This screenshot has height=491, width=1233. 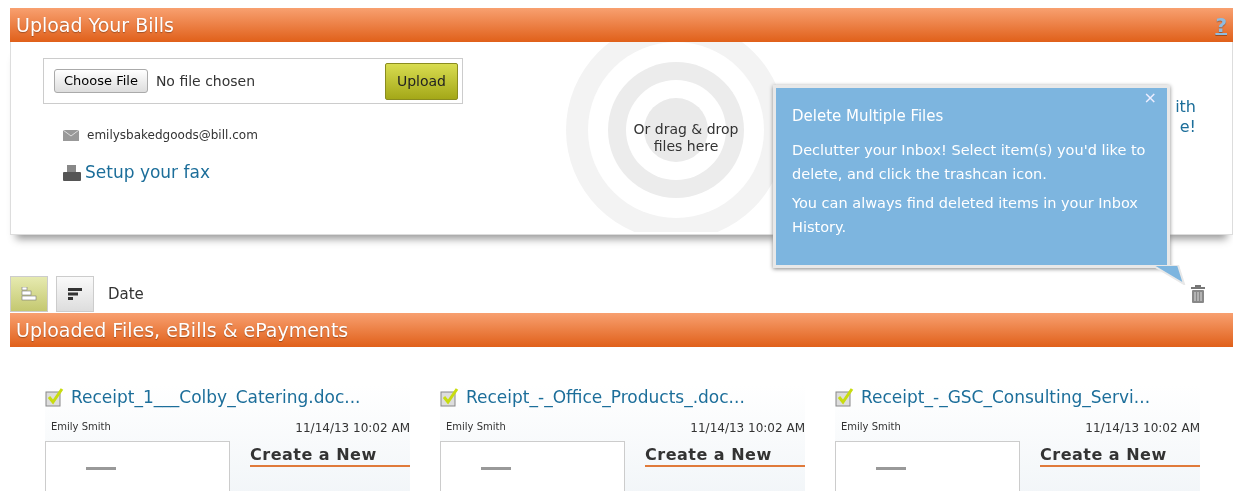 What do you see at coordinates (969, 162) in the screenshot?
I see `tooltip-text: Declutter your Inbox! Select item(s) you'd like to delete, and click the trashcan icon.` at bounding box center [969, 162].